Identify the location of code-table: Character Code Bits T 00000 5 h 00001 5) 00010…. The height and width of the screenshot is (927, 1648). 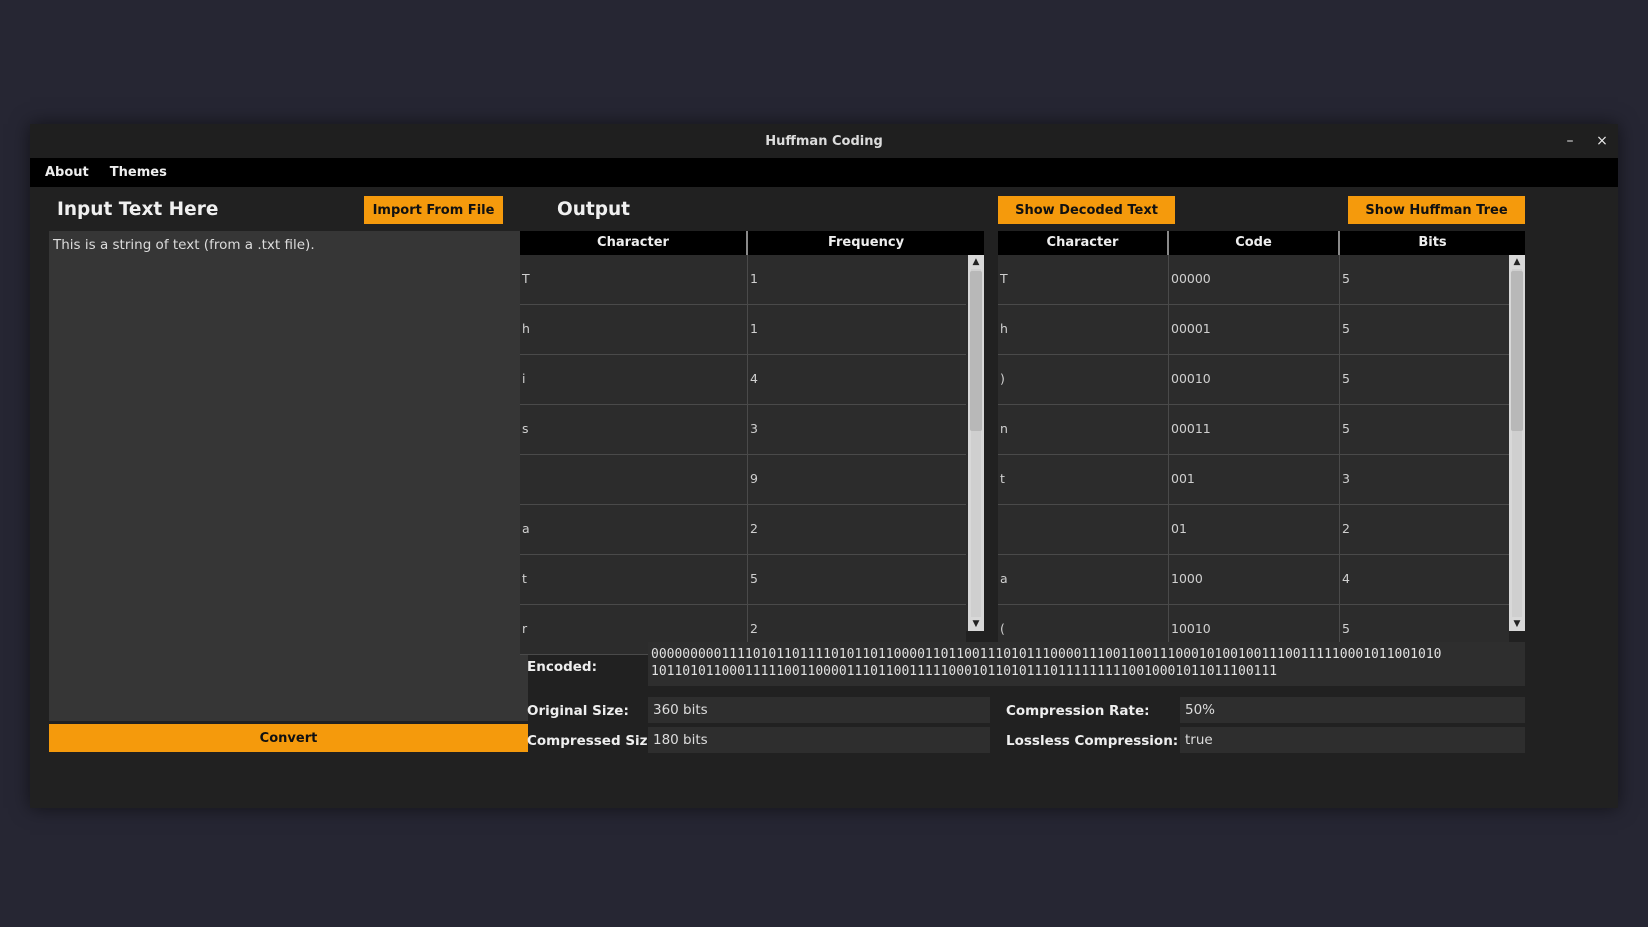
(1261, 443).